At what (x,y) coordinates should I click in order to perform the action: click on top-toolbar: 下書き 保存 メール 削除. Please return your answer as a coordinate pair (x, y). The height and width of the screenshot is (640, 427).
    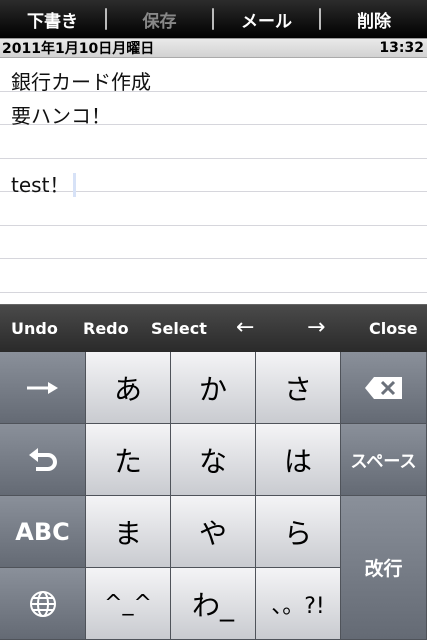
    Looking at the image, I should click on (213, 19).